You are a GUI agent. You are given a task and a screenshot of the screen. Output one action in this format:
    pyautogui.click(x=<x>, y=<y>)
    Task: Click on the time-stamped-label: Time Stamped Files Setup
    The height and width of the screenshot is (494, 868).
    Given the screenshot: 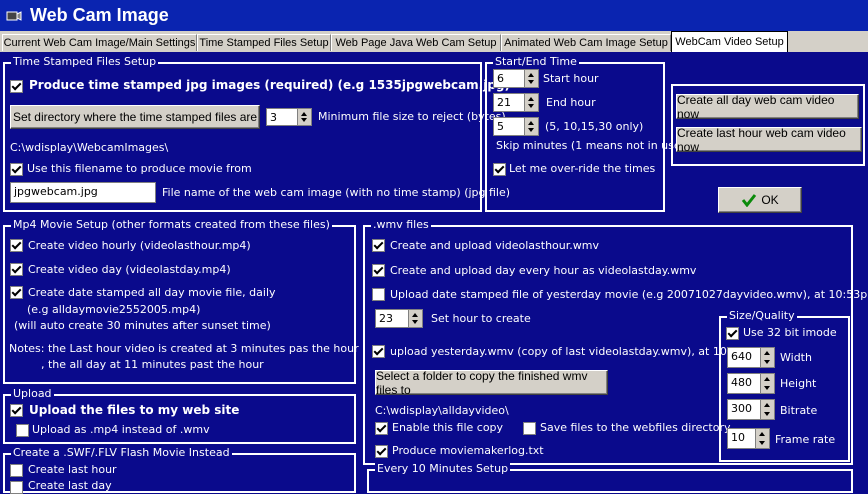 What is the action you would take?
    pyautogui.click(x=85, y=61)
    